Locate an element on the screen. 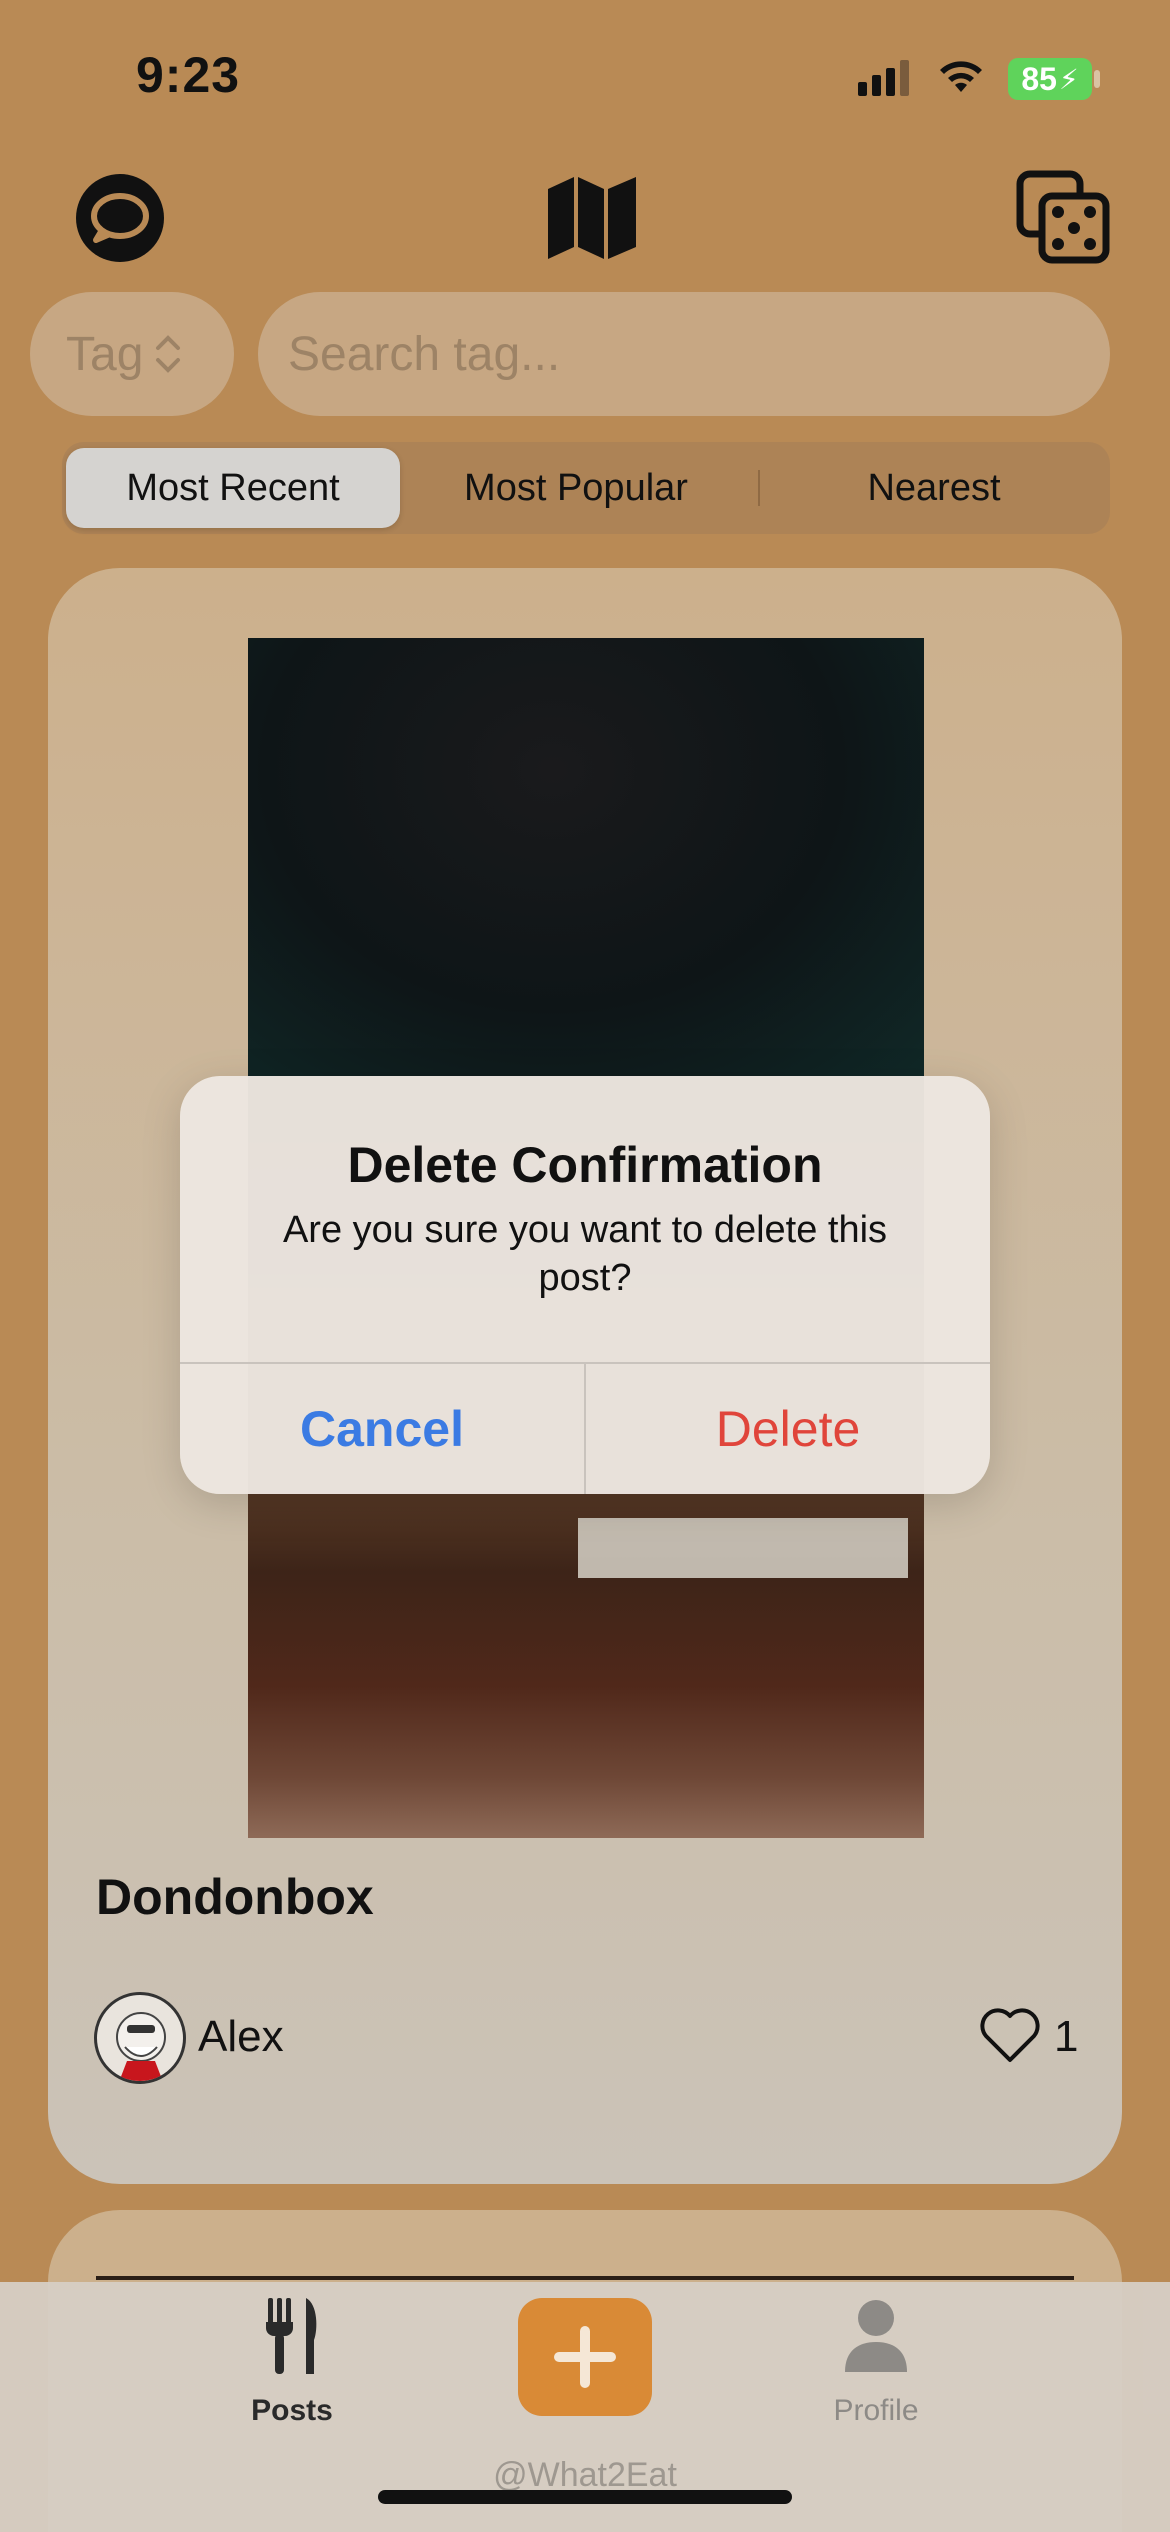 This screenshot has width=1170, height=2532. chat-button is located at coordinates (120, 218).